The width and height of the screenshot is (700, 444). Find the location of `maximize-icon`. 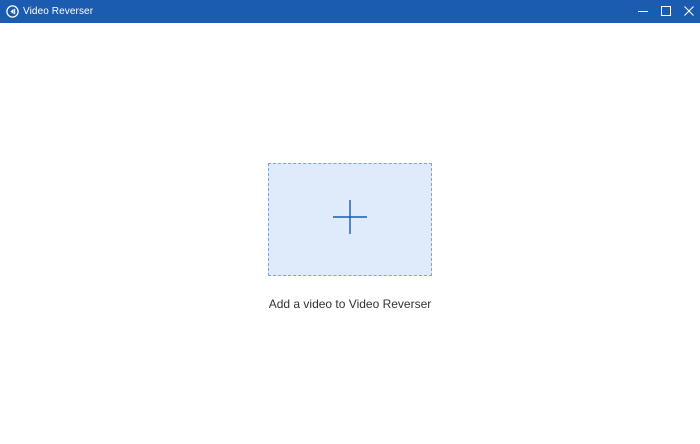

maximize-icon is located at coordinates (665, 12).